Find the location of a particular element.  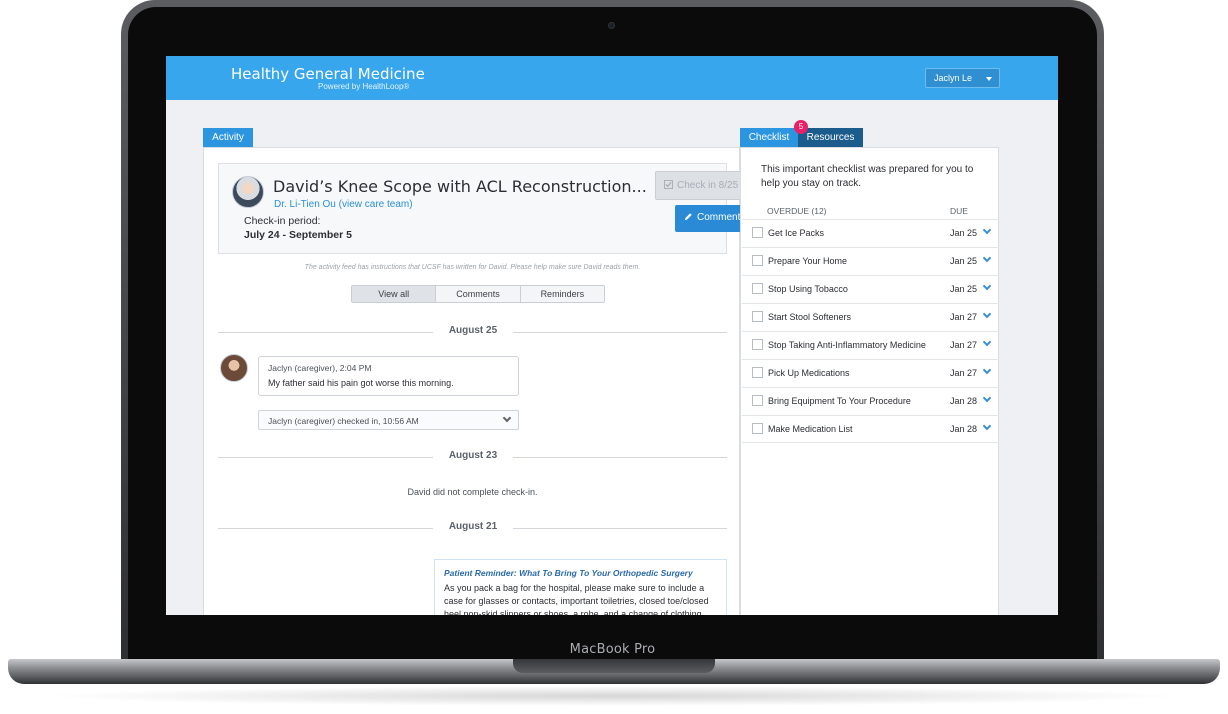

checklist-item: Prepare Your Home Jan 25 is located at coordinates (870, 261).